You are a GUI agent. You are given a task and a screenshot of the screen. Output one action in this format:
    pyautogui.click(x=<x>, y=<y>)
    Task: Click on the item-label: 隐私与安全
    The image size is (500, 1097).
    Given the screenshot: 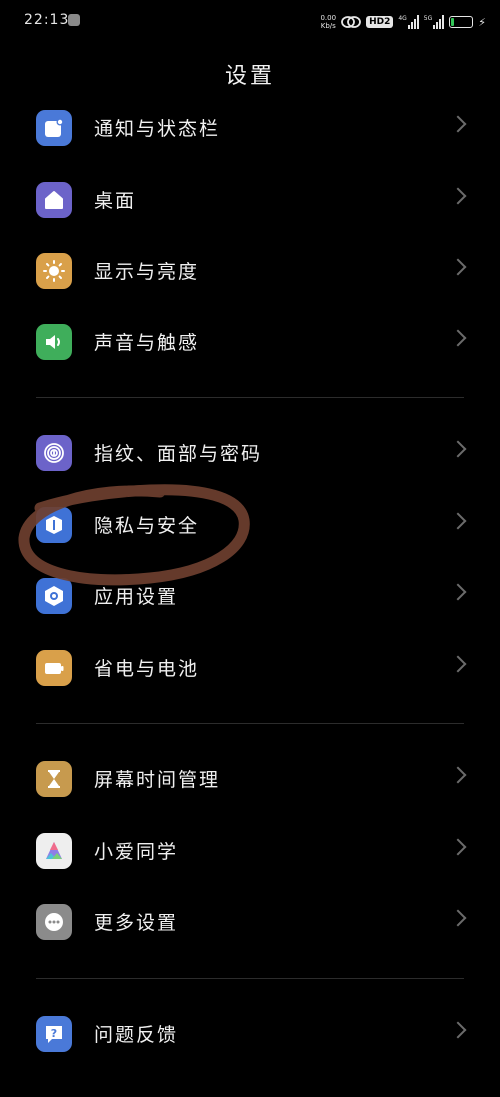 What is the action you would take?
    pyautogui.click(x=147, y=526)
    